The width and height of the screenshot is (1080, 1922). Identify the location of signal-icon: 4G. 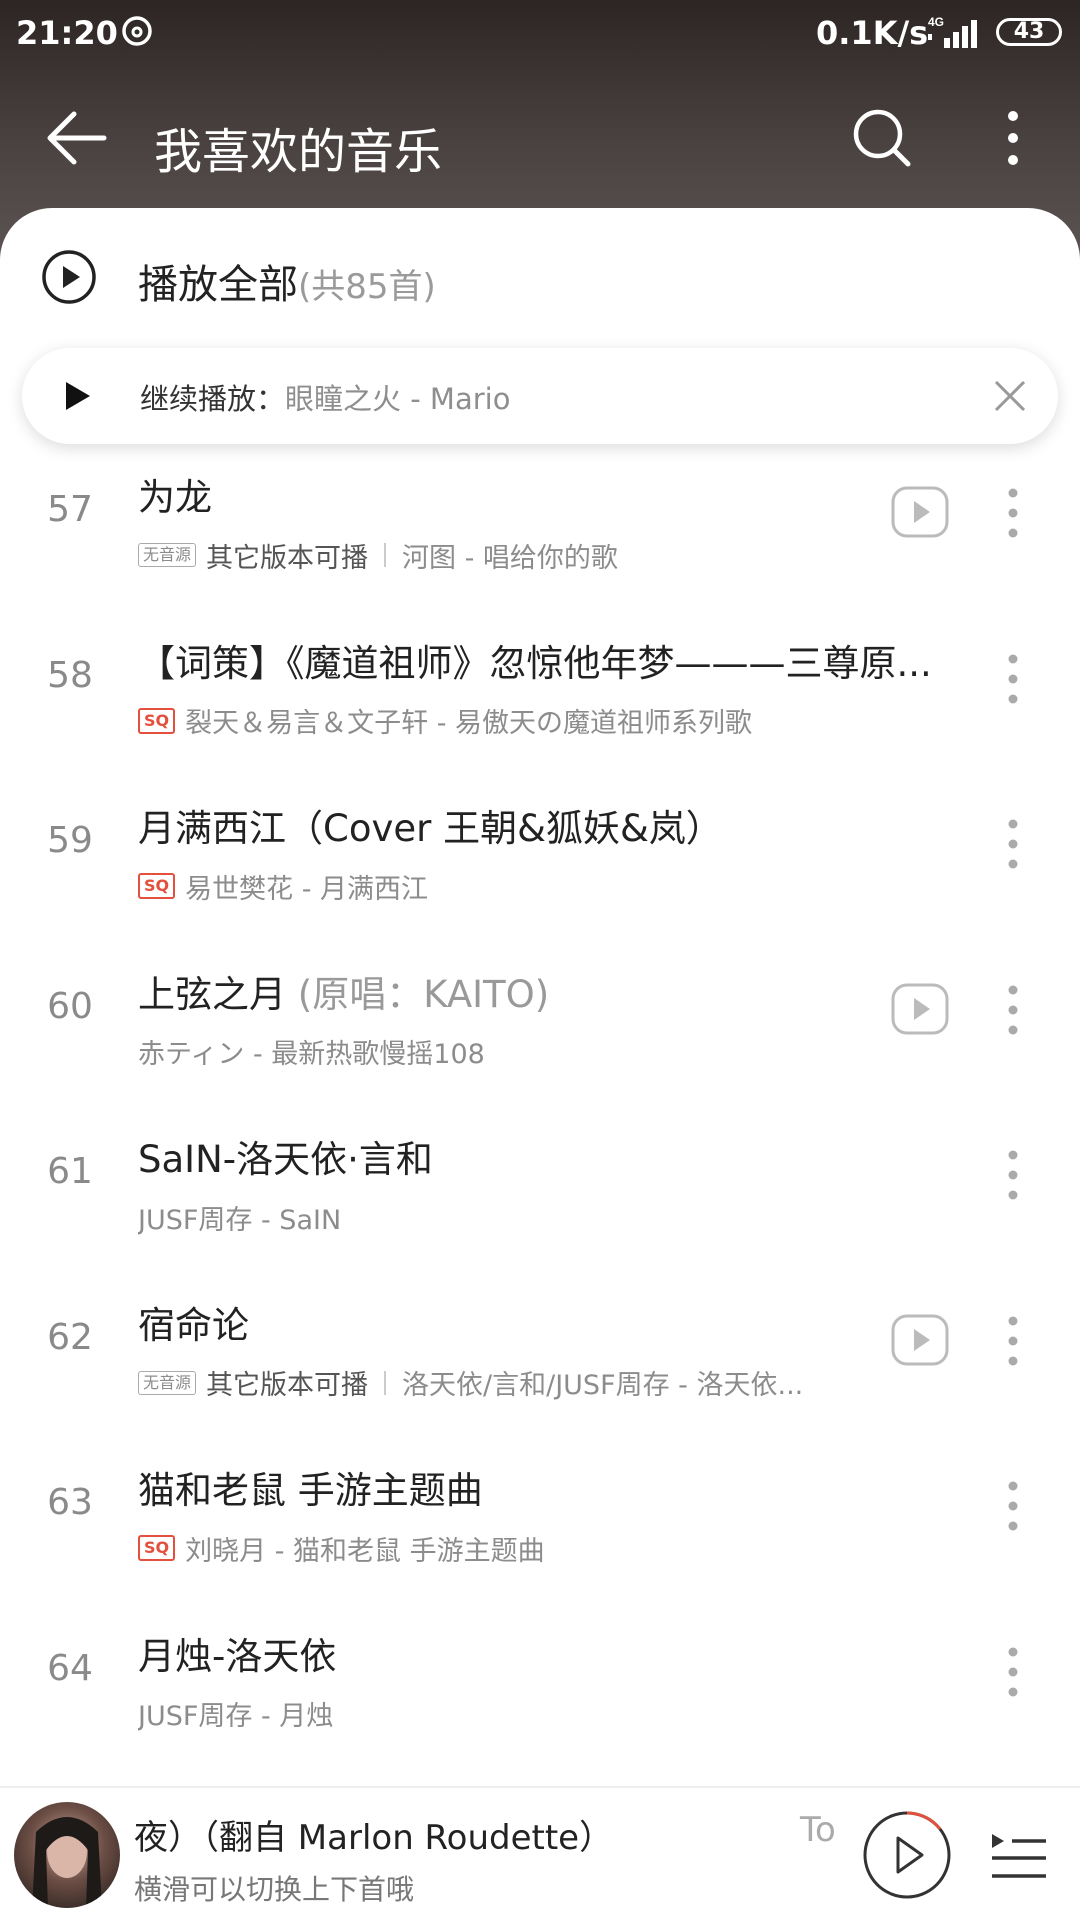
(952, 31).